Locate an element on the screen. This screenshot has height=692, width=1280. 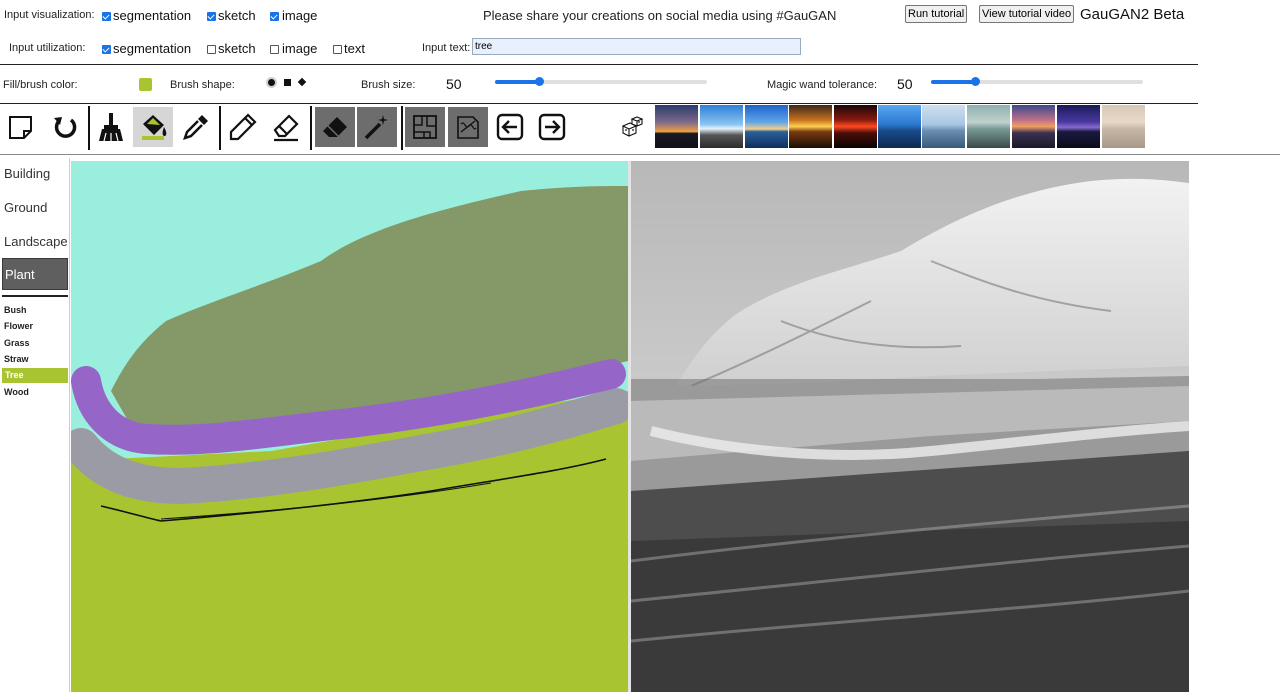
pencil-icon is located at coordinates (243, 127).